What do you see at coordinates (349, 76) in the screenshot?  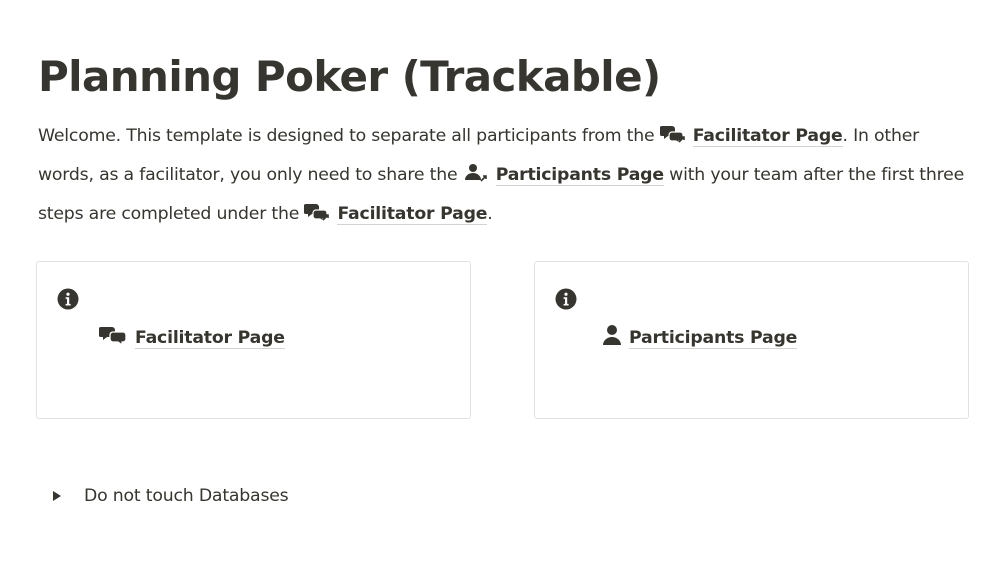 I see `page-title: Planning Poker (Trackable)` at bounding box center [349, 76].